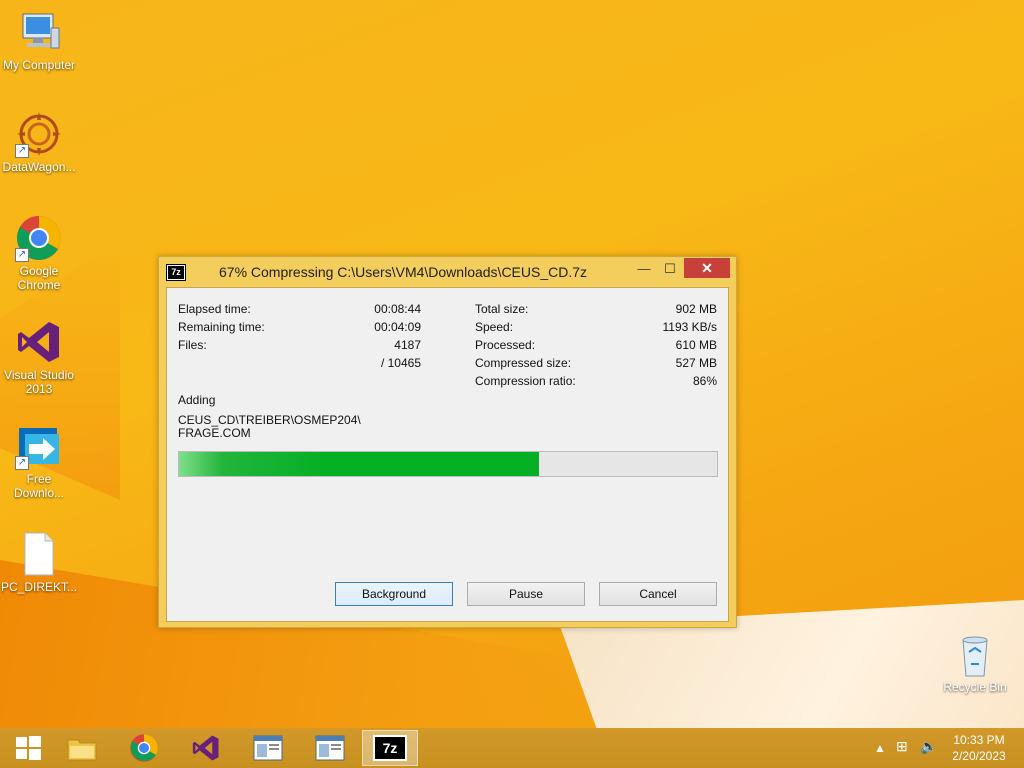 The width and height of the screenshot is (1024, 768). What do you see at coordinates (397, 327) in the screenshot?
I see `remaining-time-value: 00:04:09` at bounding box center [397, 327].